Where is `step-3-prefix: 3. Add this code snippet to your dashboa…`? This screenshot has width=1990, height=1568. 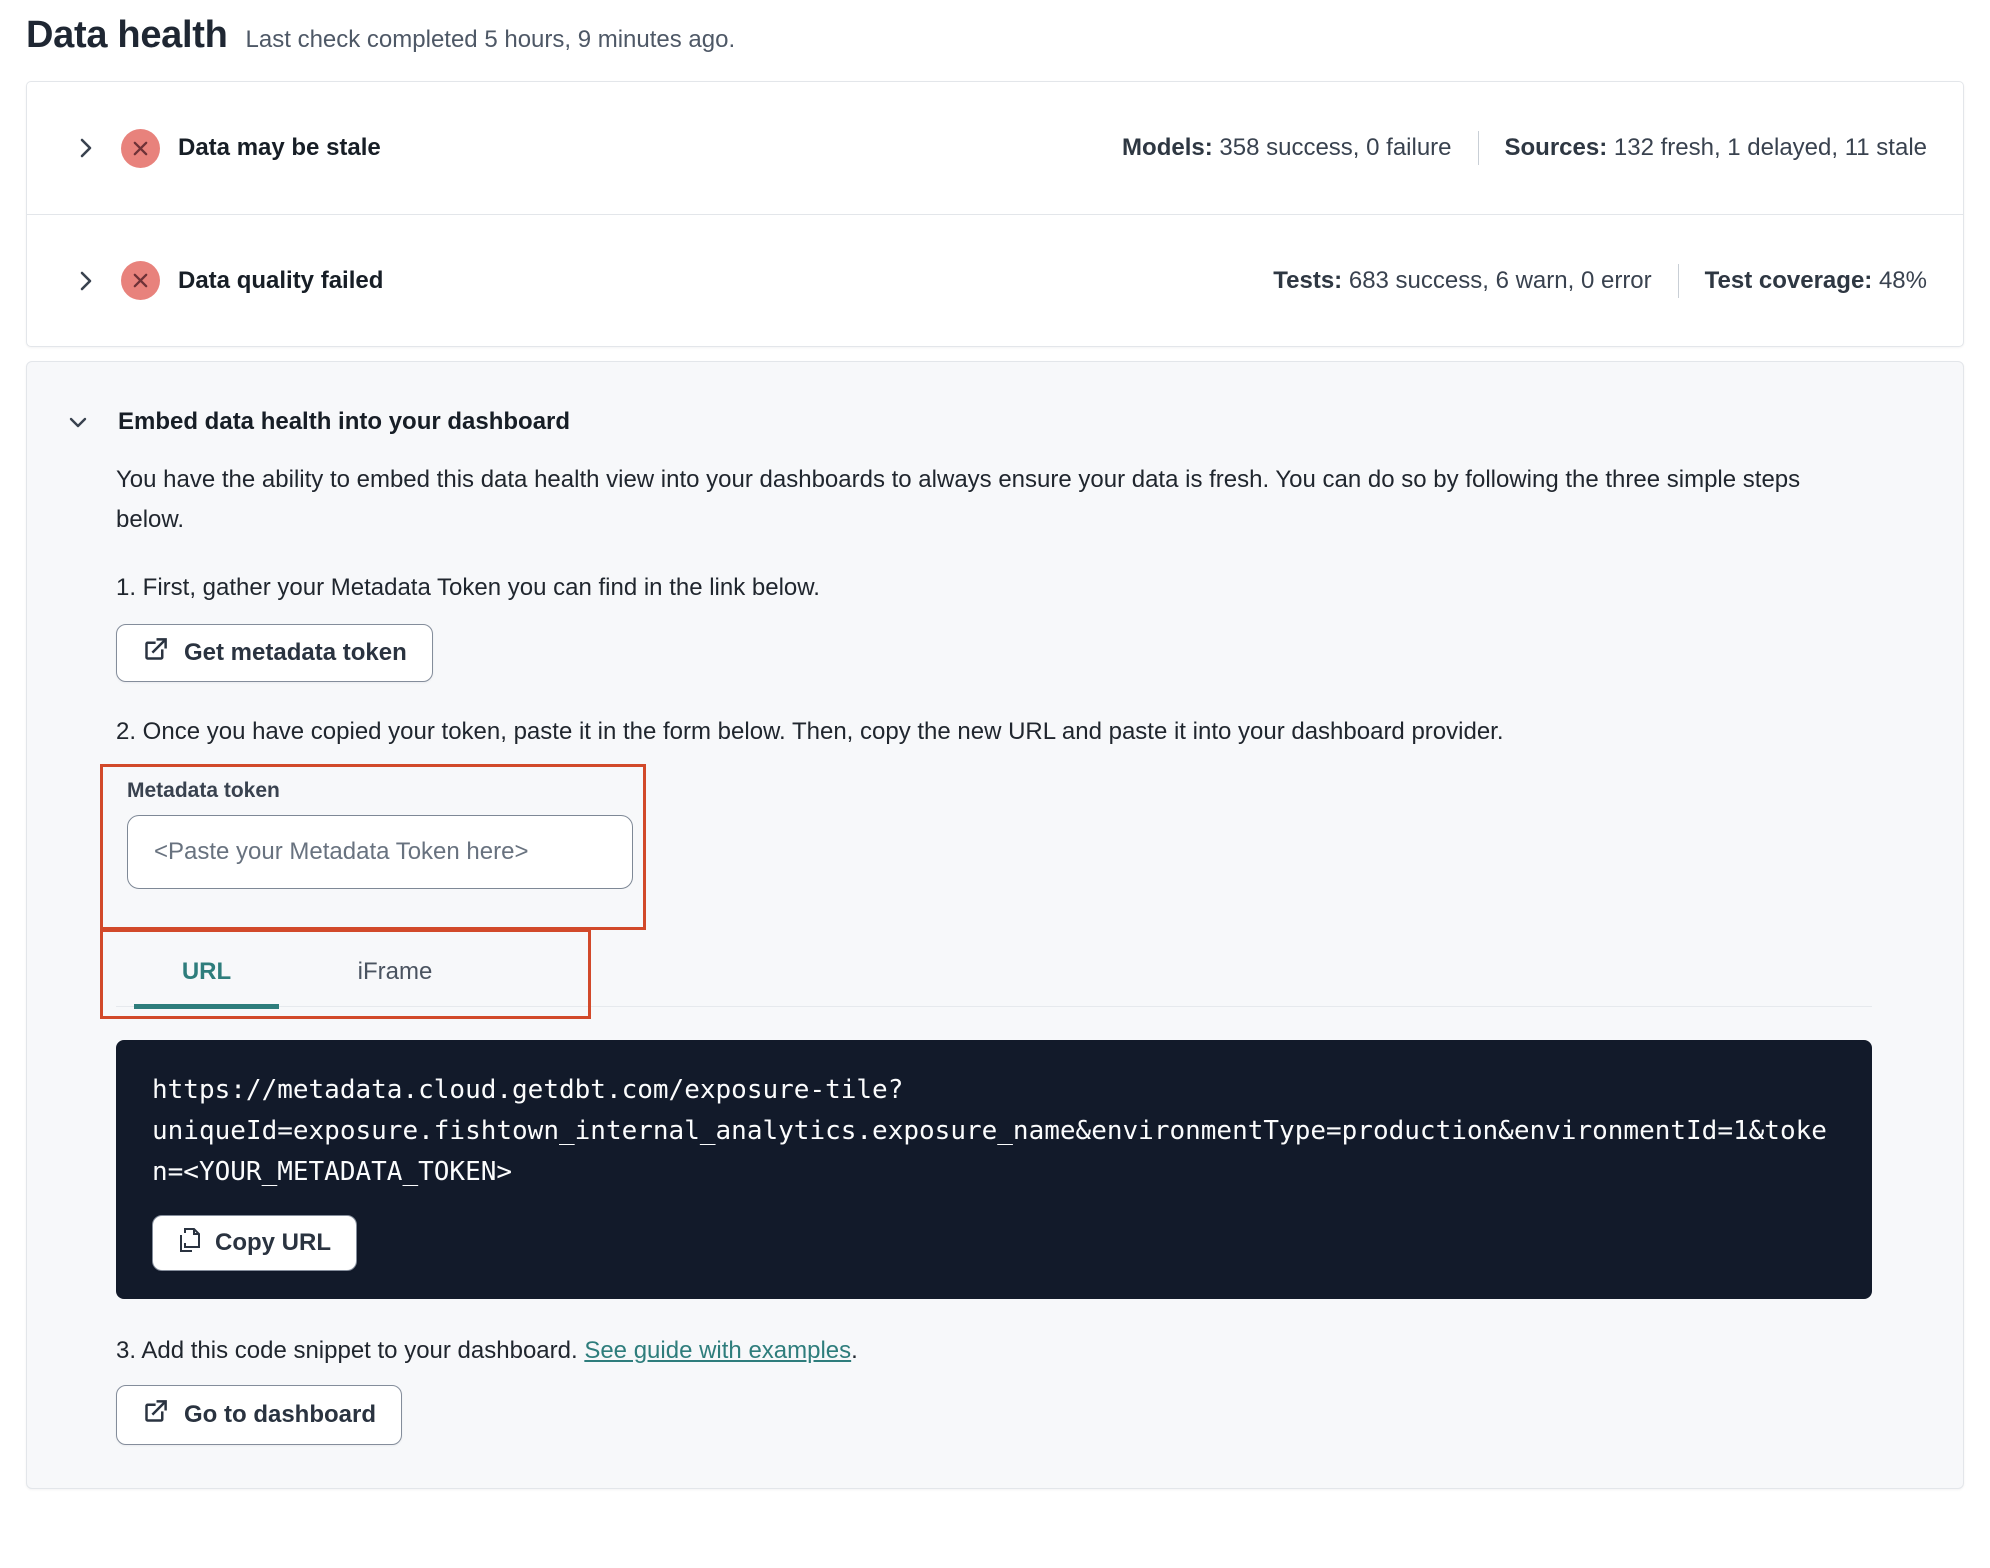
step-3-prefix: 3. Add this code snippet to your dashboa… is located at coordinates (350, 1350).